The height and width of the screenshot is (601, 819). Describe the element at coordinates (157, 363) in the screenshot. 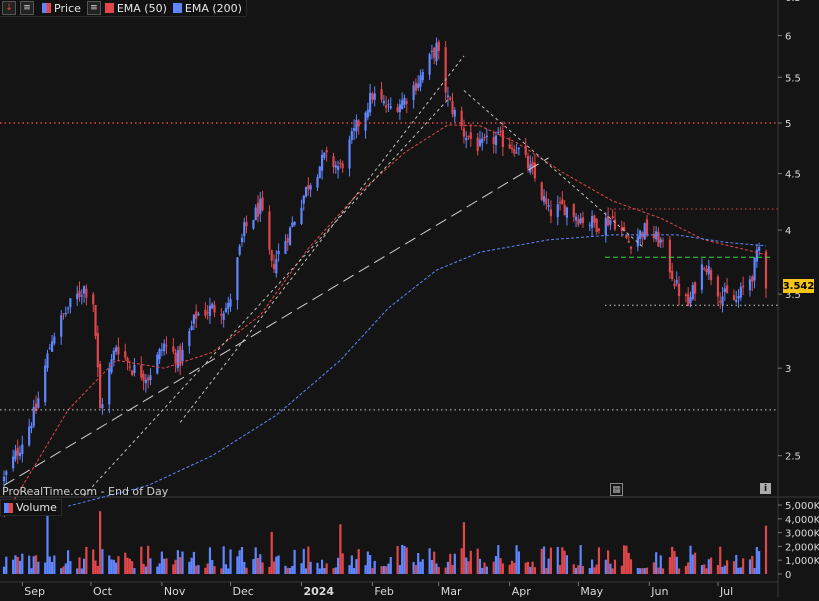

I see `candle` at that location.